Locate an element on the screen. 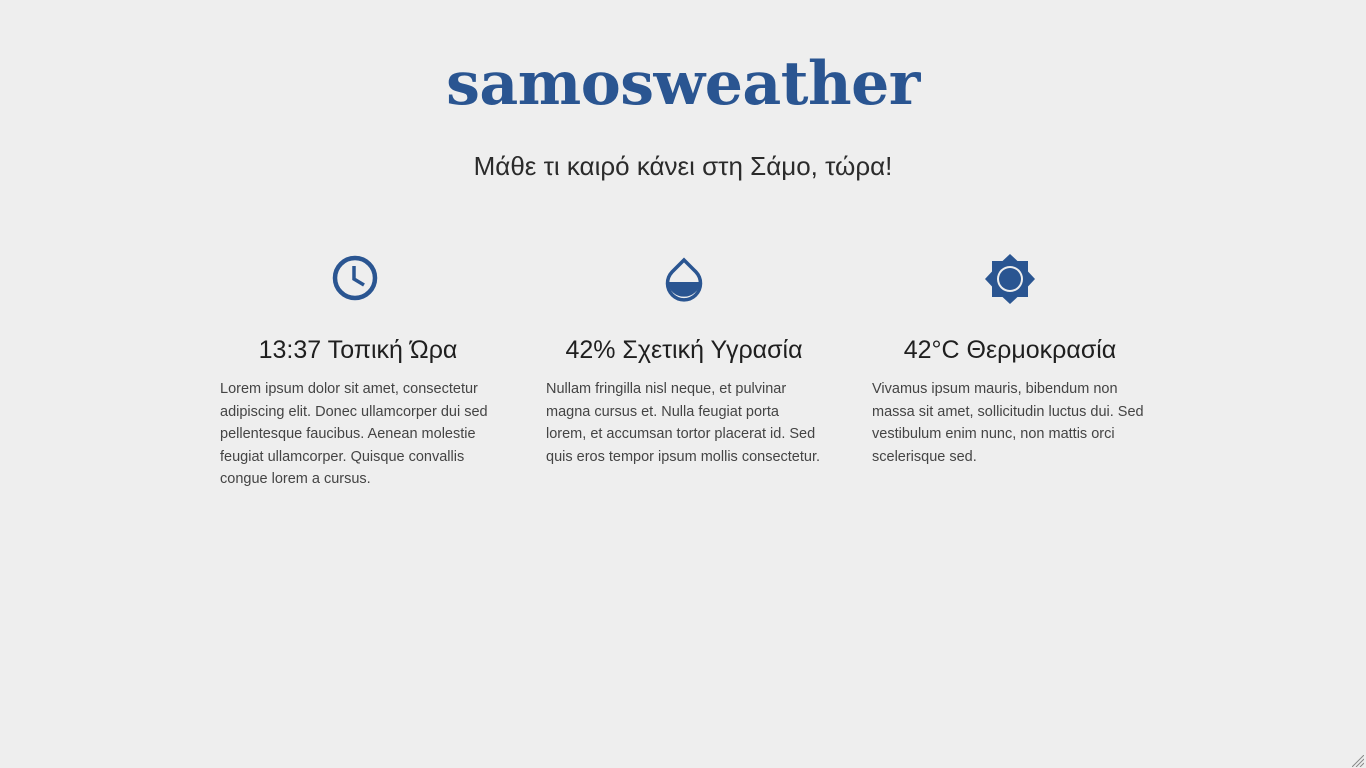 This screenshot has height=768, width=1366. resize-grip-icon is located at coordinates (1358, 761).